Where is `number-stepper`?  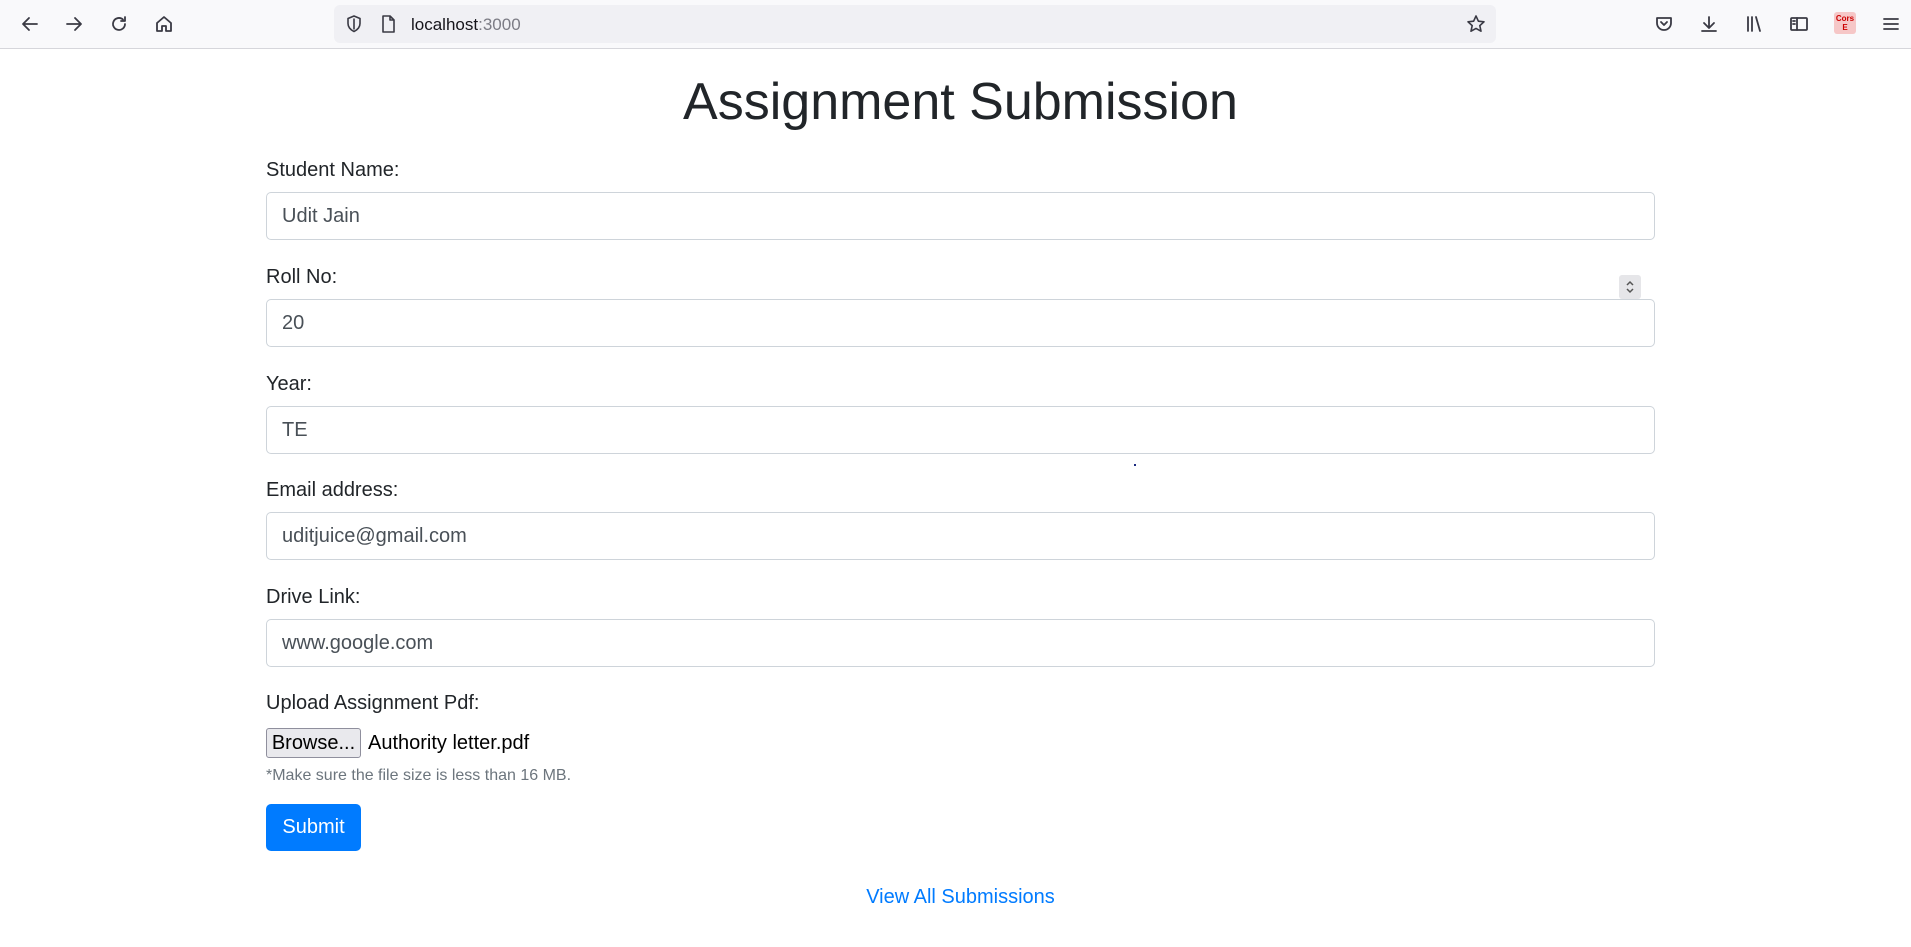
number-stepper is located at coordinates (1630, 287).